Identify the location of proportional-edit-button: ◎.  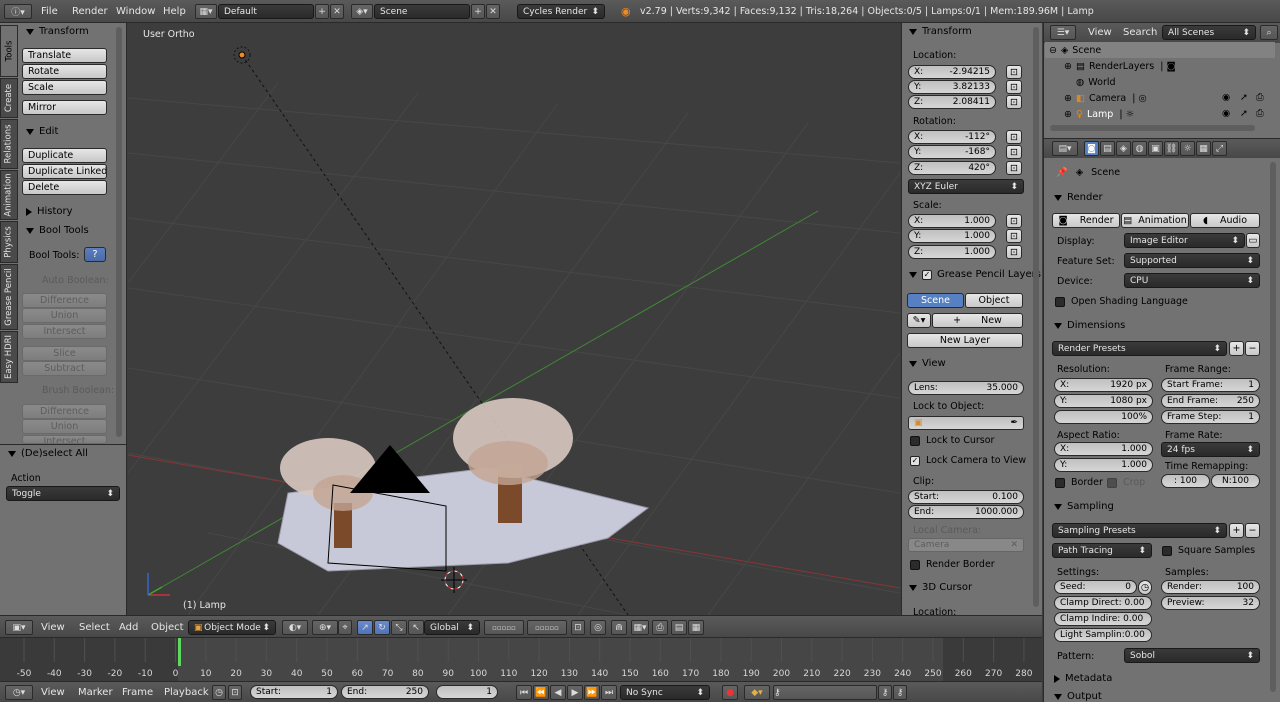
(598, 627).